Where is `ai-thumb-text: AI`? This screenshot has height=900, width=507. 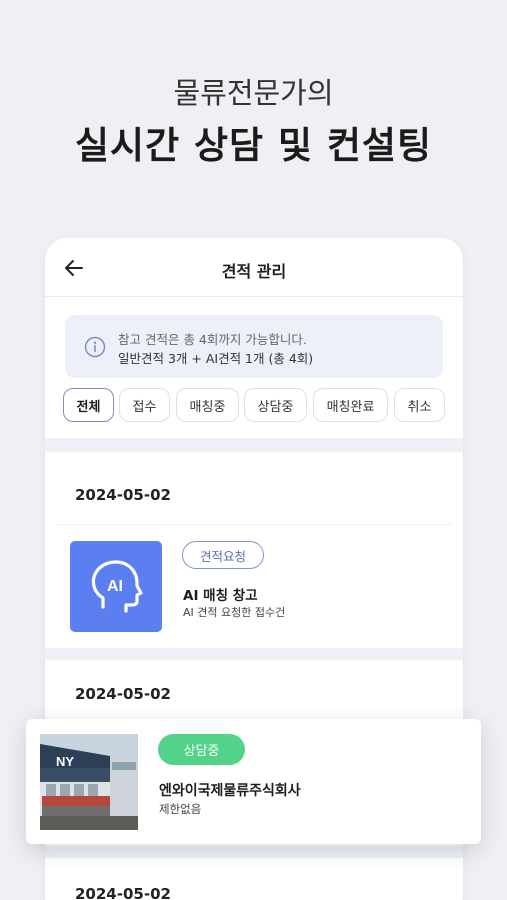 ai-thumb-text: AI is located at coordinates (115, 586).